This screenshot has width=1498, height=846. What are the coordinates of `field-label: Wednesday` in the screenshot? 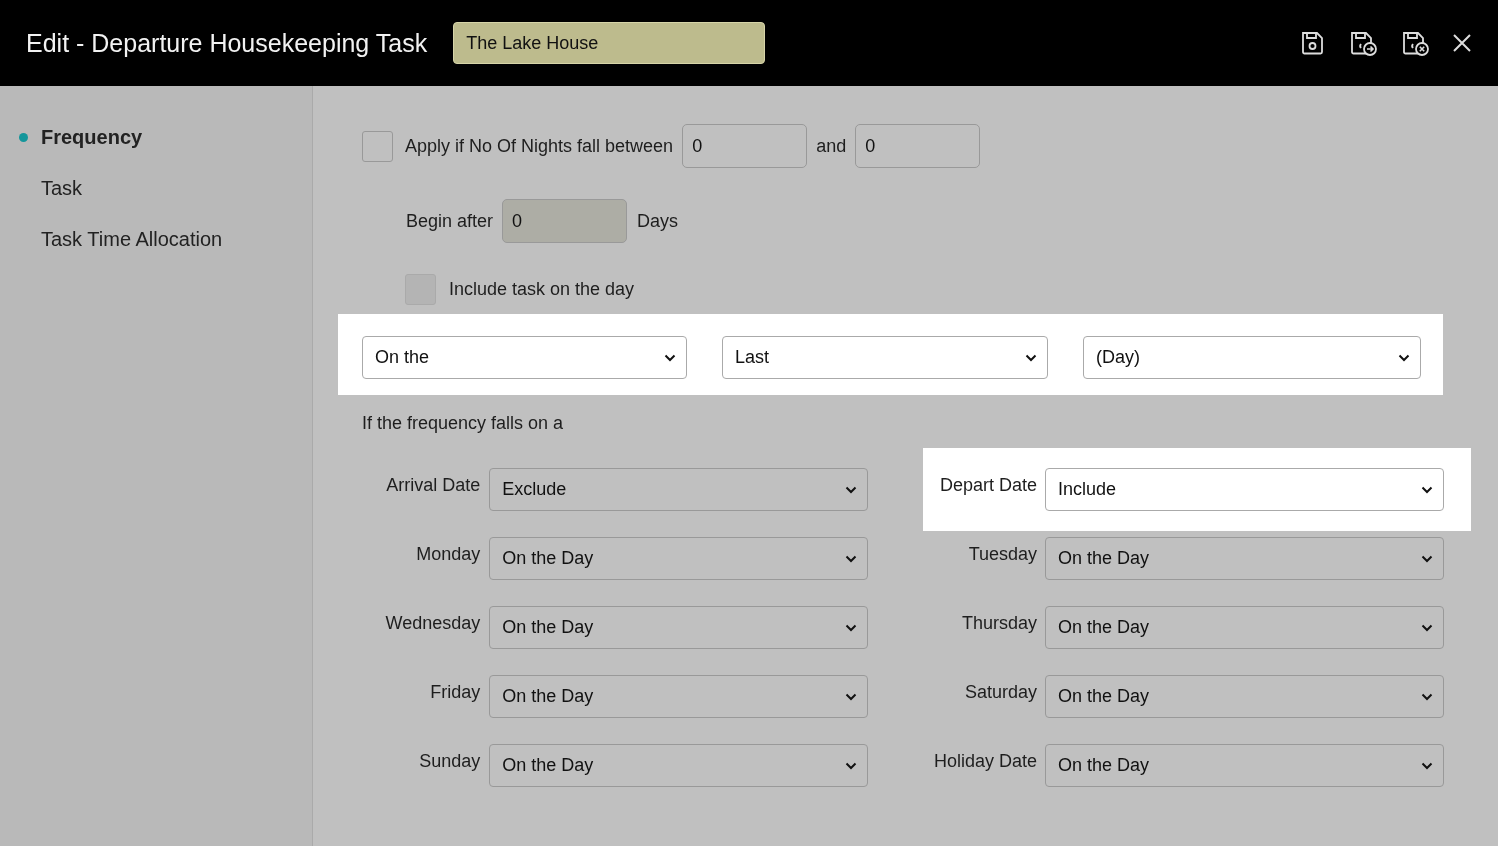 It's located at (432, 623).